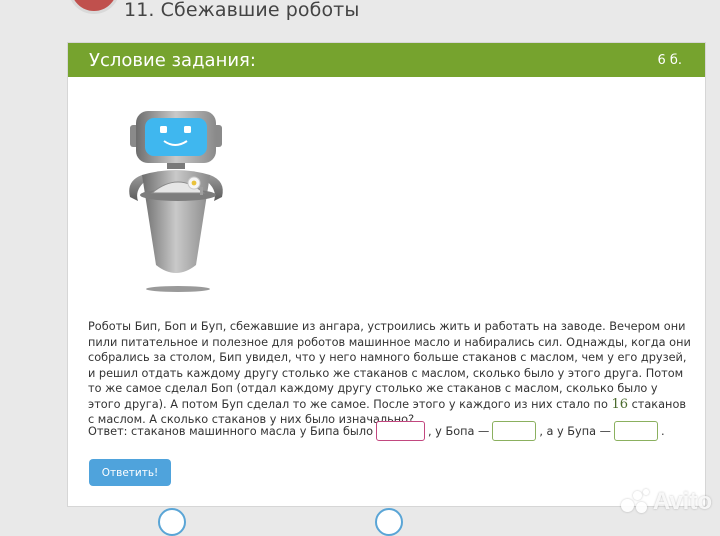 Image resolution: width=720 pixels, height=536 pixels. What do you see at coordinates (176, 201) in the screenshot?
I see `robot-illustration` at bounding box center [176, 201].